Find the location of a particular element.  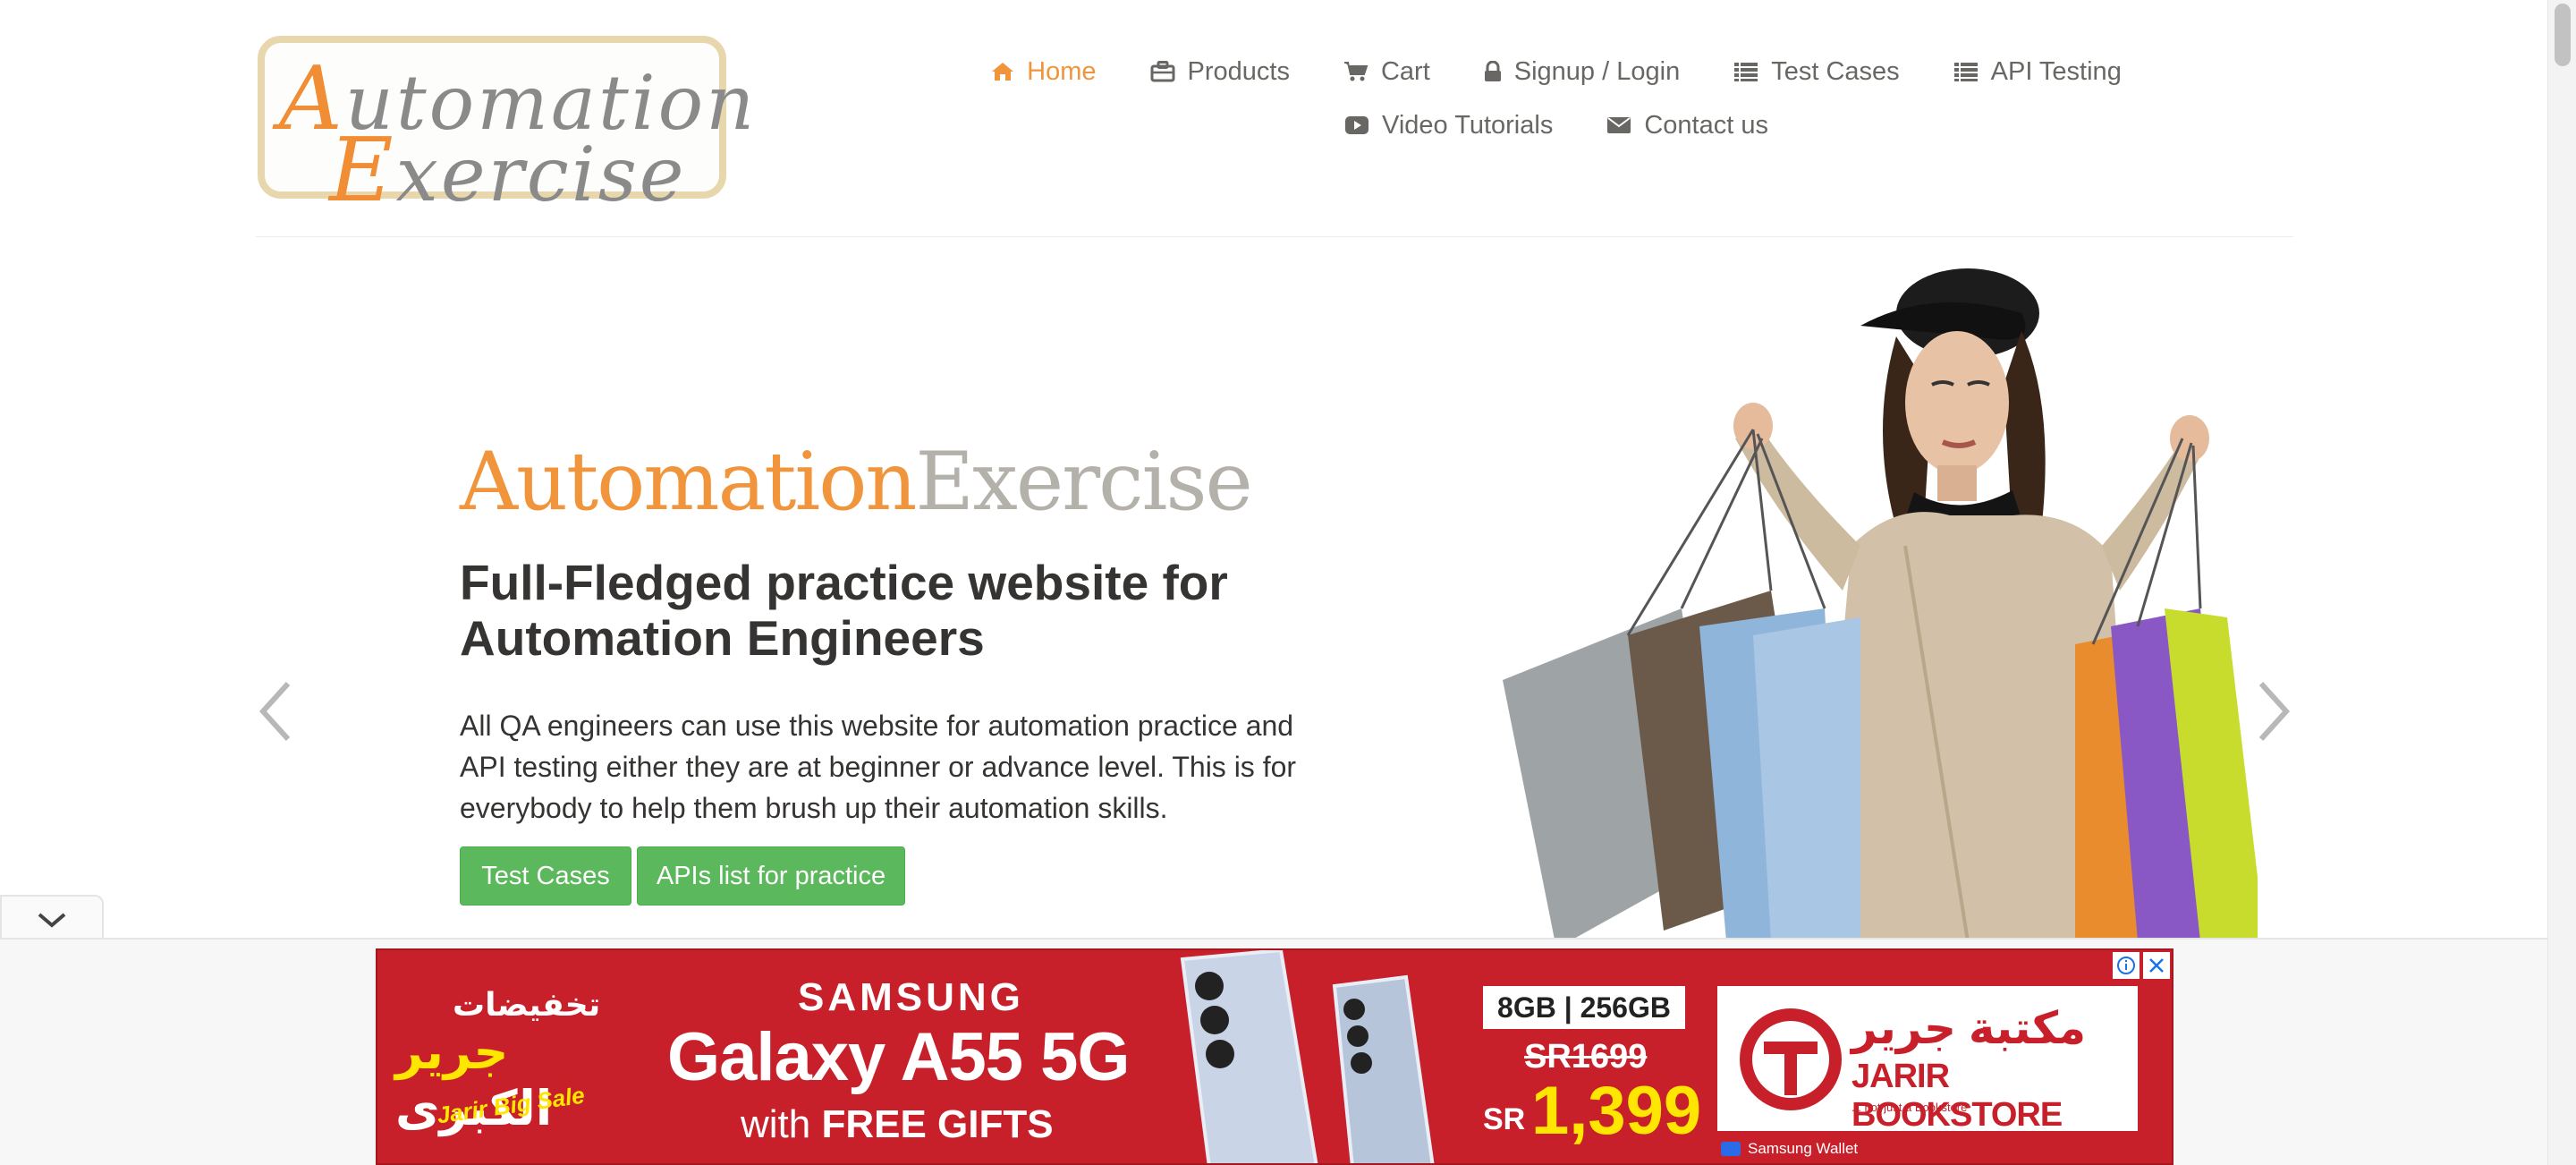

chevron-left-icon is located at coordinates (274, 712).